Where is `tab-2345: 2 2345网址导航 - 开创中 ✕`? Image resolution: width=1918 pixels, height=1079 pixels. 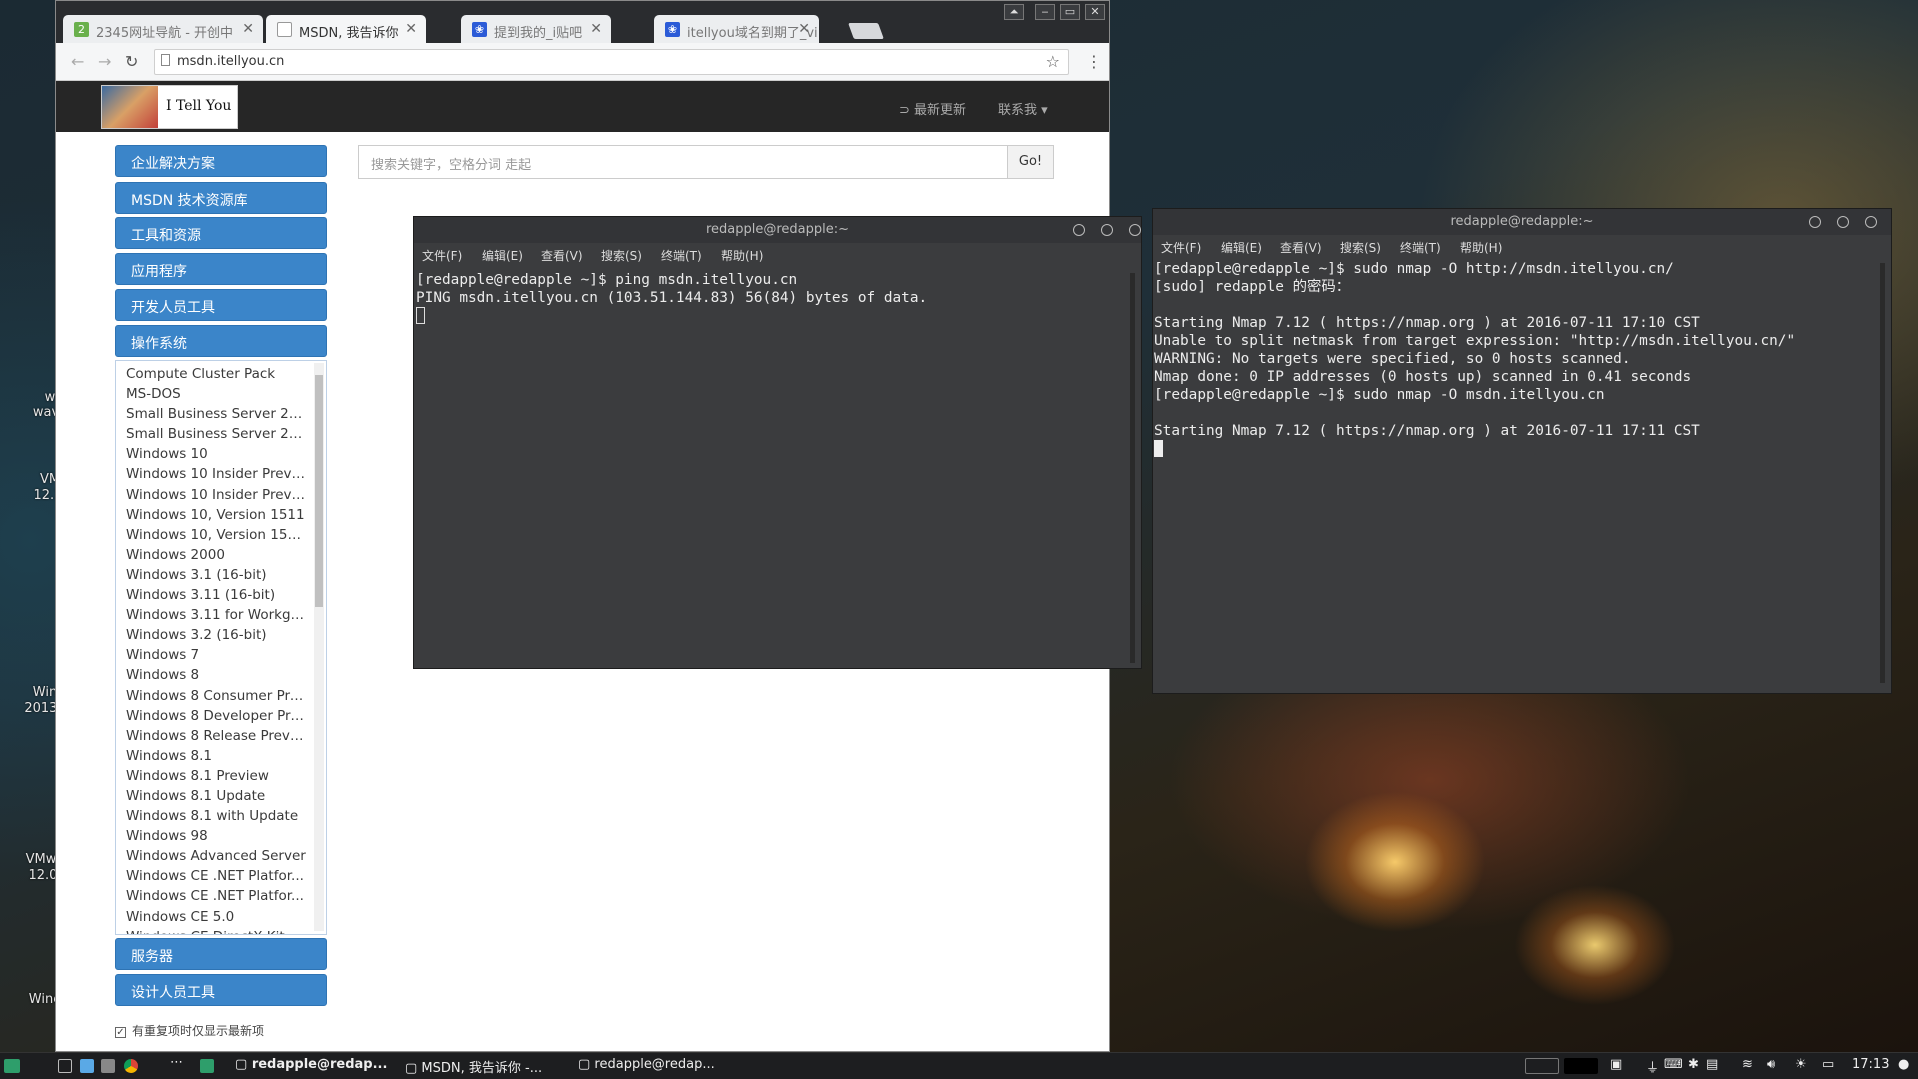 tab-2345: 2 2345网址导航 - 开创中 ✕ is located at coordinates (163, 29).